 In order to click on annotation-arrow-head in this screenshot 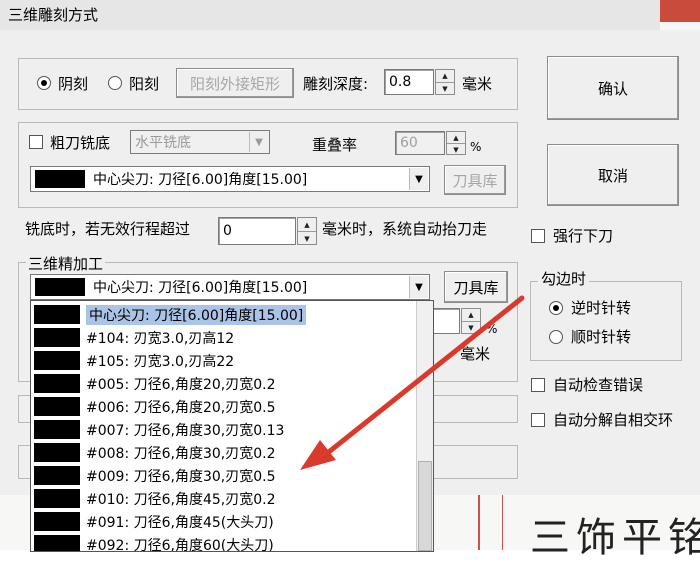, I will do `click(318, 455)`.